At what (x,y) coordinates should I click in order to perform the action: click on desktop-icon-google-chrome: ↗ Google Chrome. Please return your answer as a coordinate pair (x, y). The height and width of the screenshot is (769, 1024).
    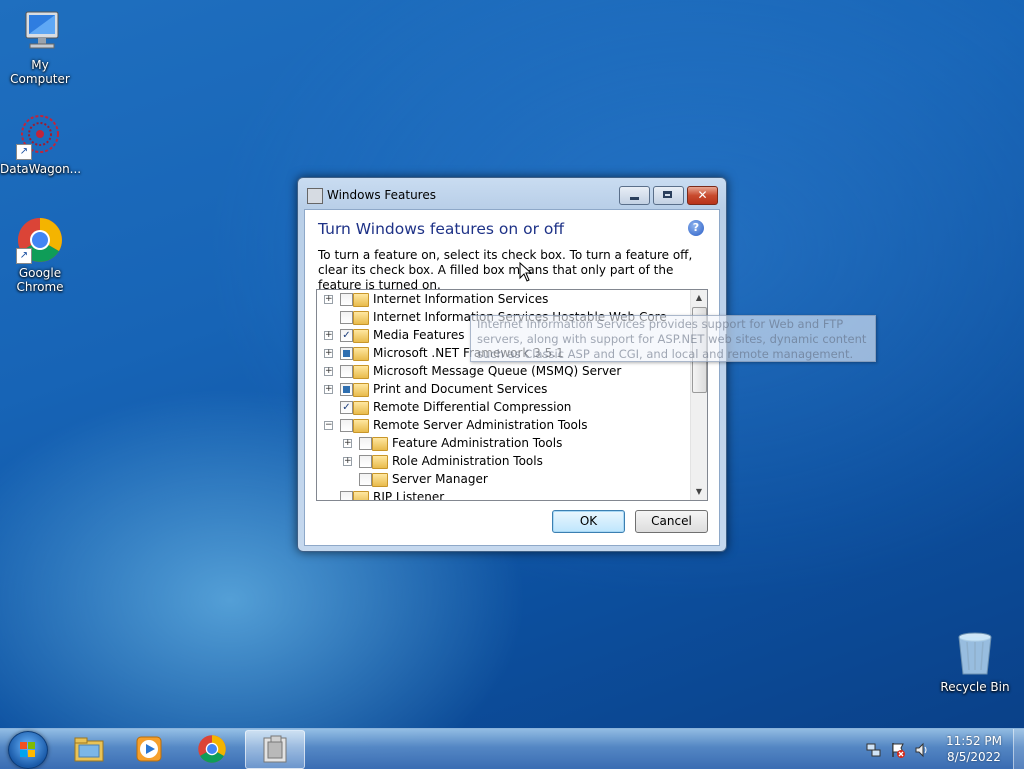
    Looking at the image, I should click on (40, 255).